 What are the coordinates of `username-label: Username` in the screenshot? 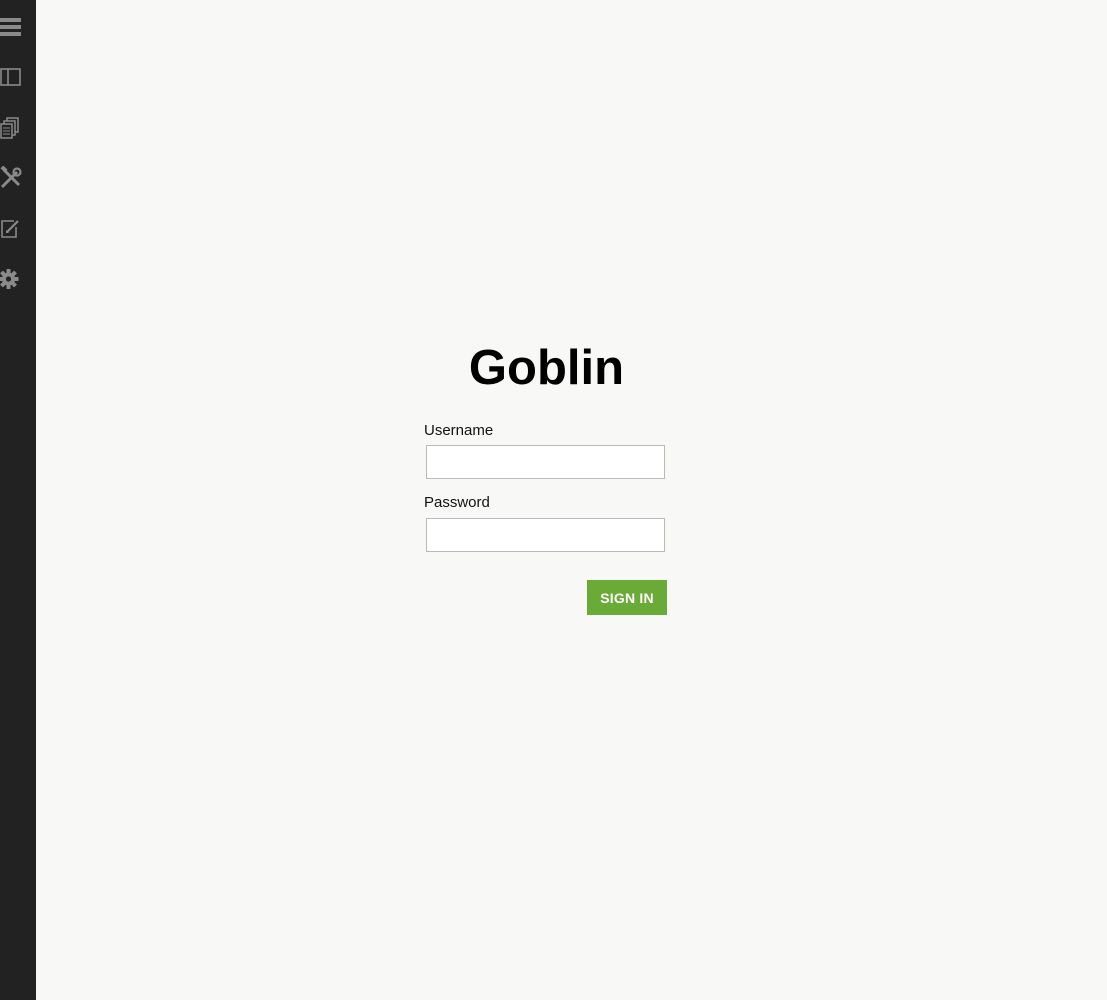 It's located at (459, 430).